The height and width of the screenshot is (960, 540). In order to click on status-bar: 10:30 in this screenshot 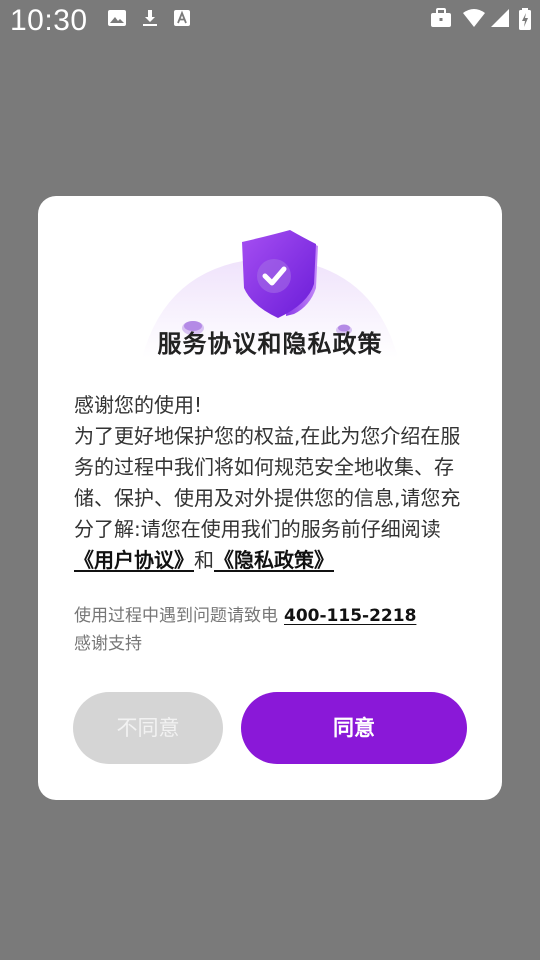, I will do `click(270, 22)`.